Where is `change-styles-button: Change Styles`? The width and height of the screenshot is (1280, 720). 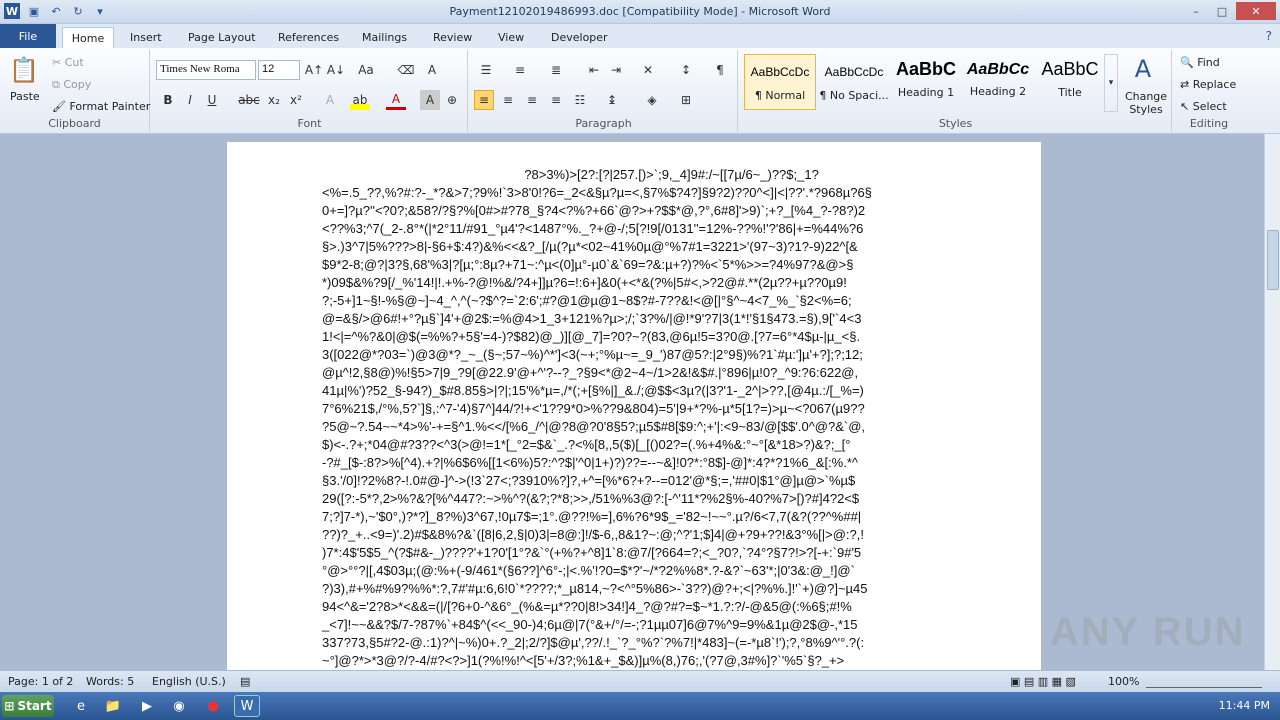 change-styles-button: Change Styles is located at coordinates (1146, 103).